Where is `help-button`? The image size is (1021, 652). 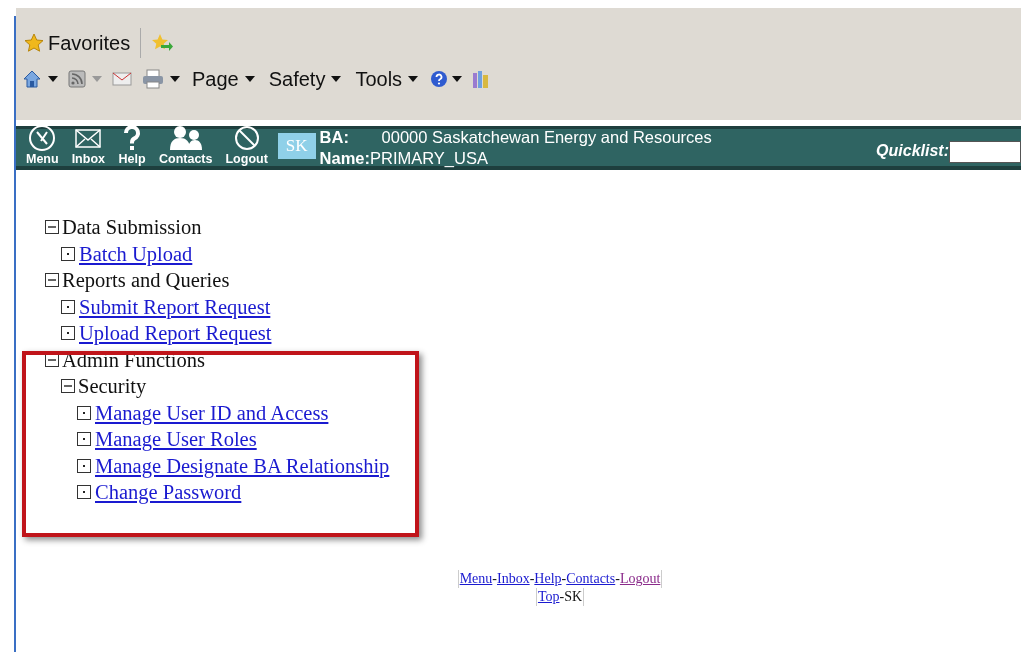 help-button is located at coordinates (446, 79).